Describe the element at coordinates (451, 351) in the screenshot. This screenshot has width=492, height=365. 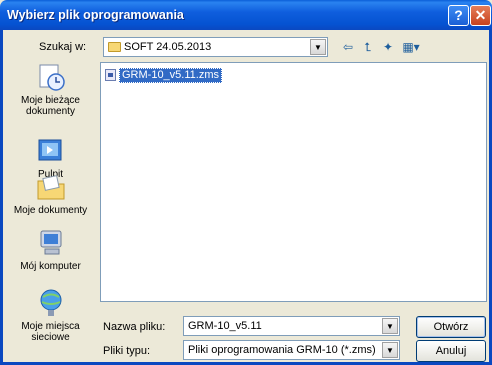
I see `cancel-button: Anuluj` at that location.